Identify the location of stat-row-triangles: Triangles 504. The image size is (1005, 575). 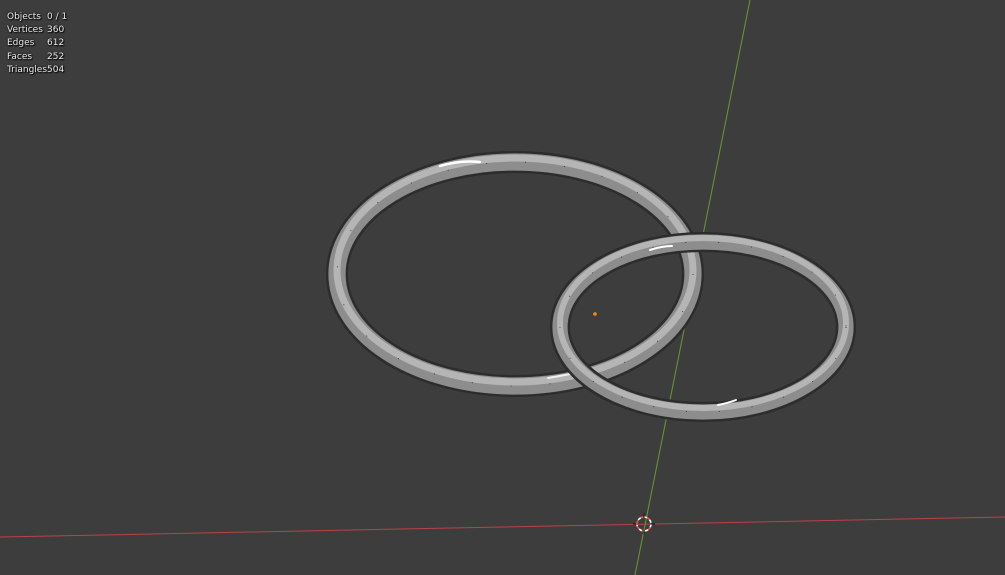
(37, 70).